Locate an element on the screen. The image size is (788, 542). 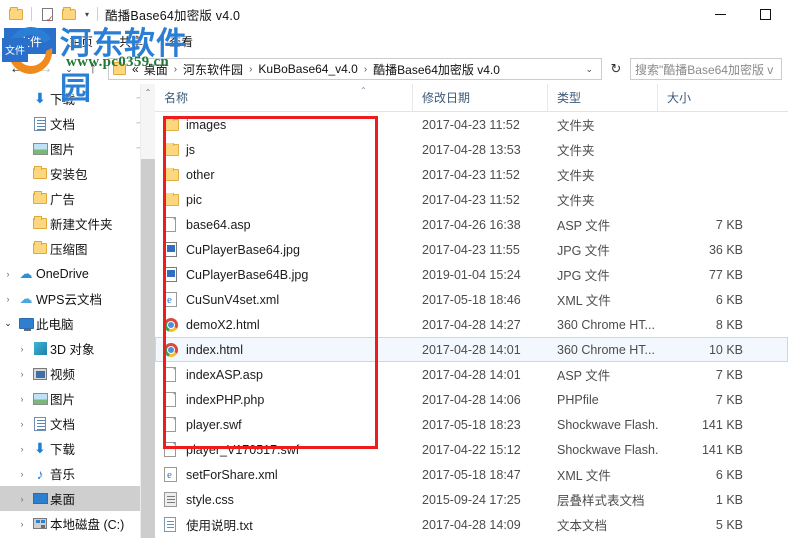
maximize-button is located at coordinates (765, 14).